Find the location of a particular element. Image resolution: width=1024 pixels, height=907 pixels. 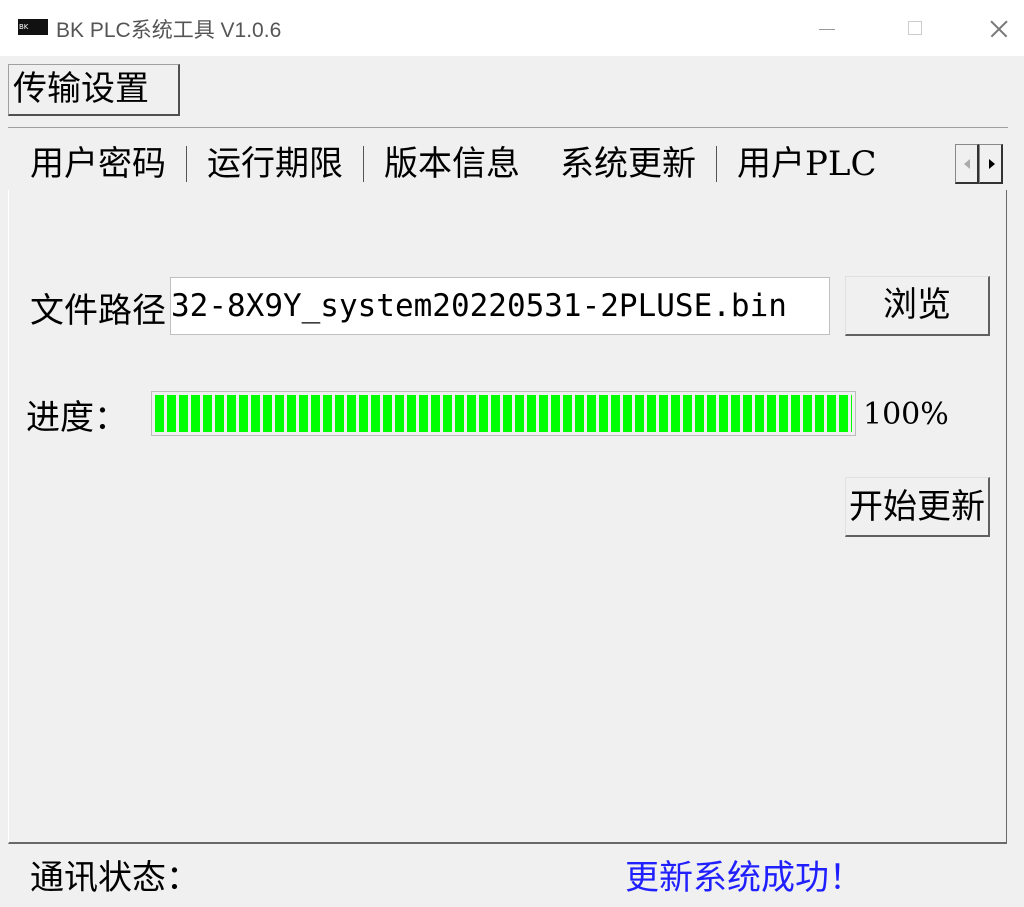

progress-percent: 100% is located at coordinates (906, 414).